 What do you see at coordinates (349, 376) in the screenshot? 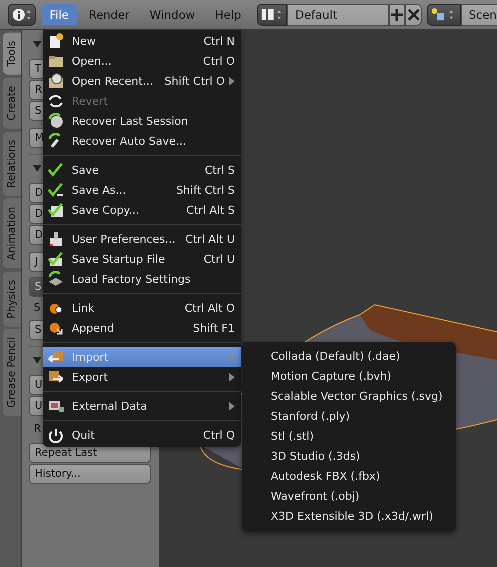
I see `menu-item: Motion Capture (.bvh)` at bounding box center [349, 376].